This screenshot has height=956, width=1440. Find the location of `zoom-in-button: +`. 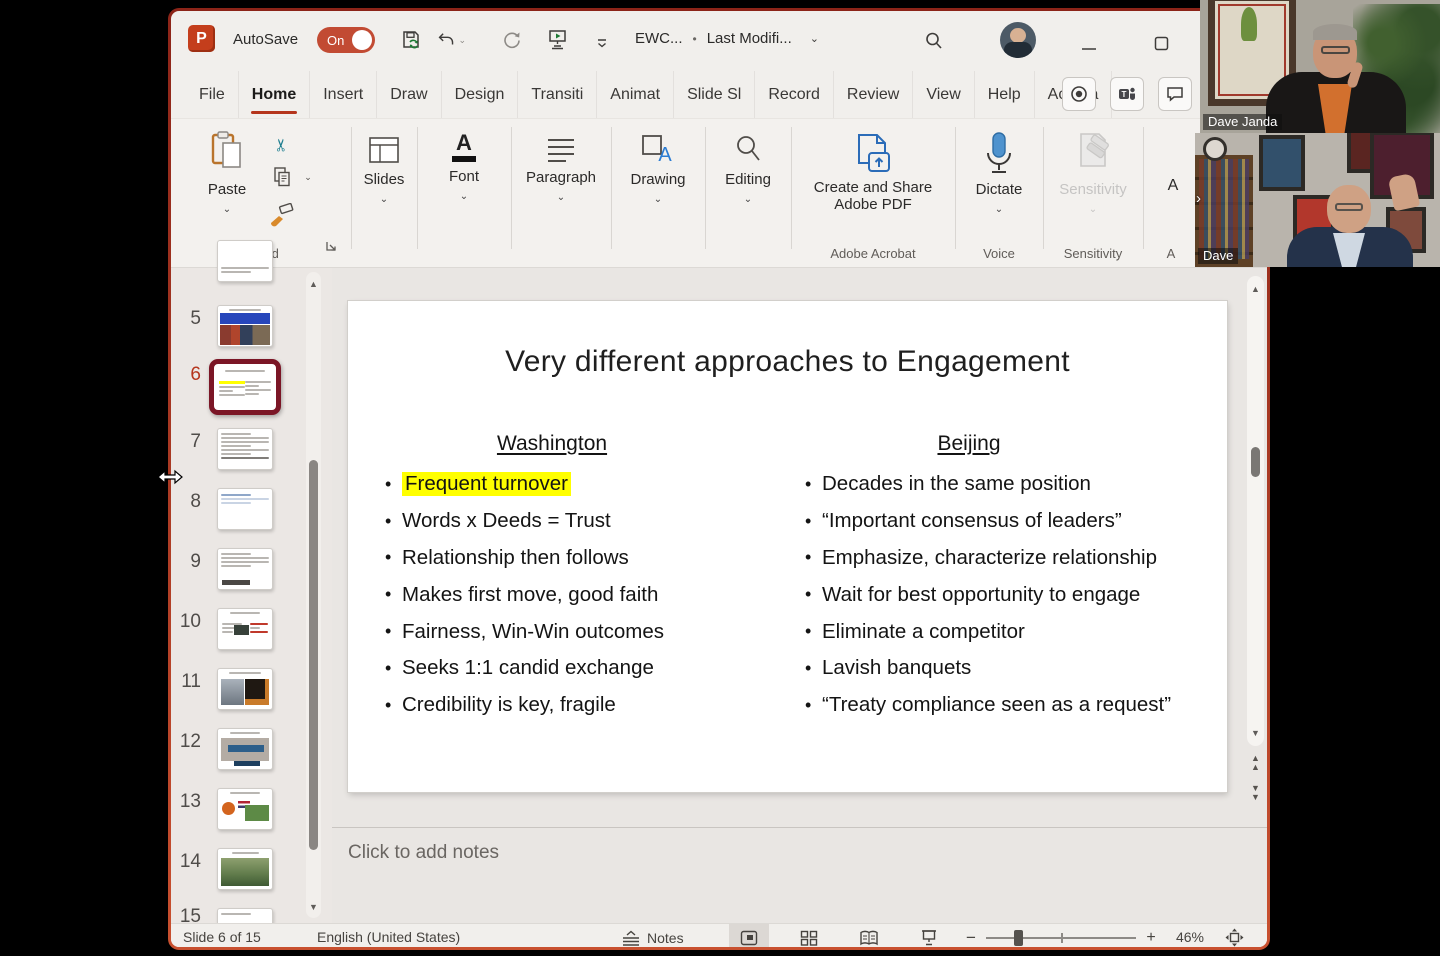

zoom-in-button: + is located at coordinates (1151, 935).